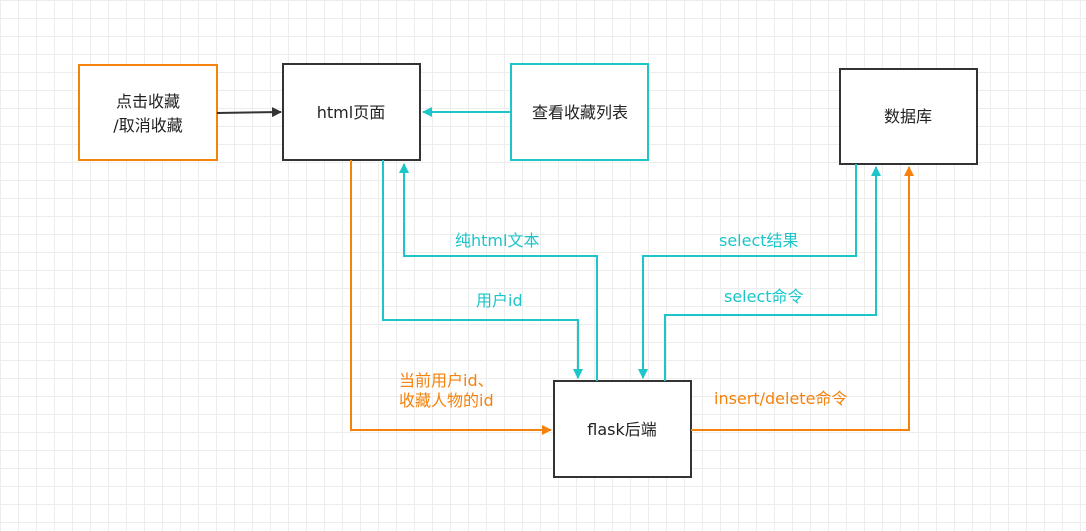 This screenshot has width=1086, height=531. Describe the element at coordinates (446, 380) in the screenshot. I see `label-current-user-line1: 当前用户id、` at that location.